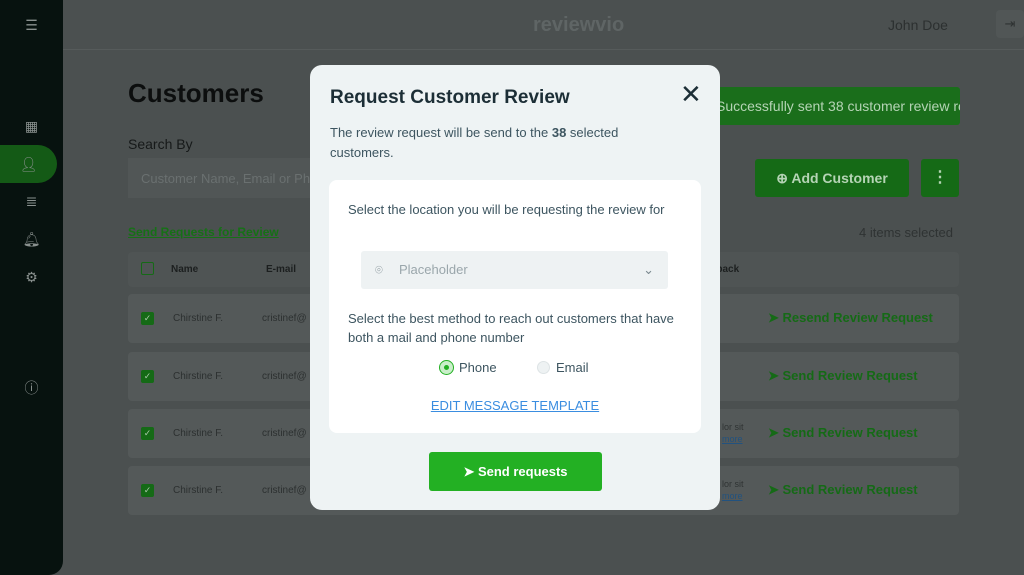 The height and width of the screenshot is (575, 1024). I want to click on help-icon: ⓘ, so click(31, 388).